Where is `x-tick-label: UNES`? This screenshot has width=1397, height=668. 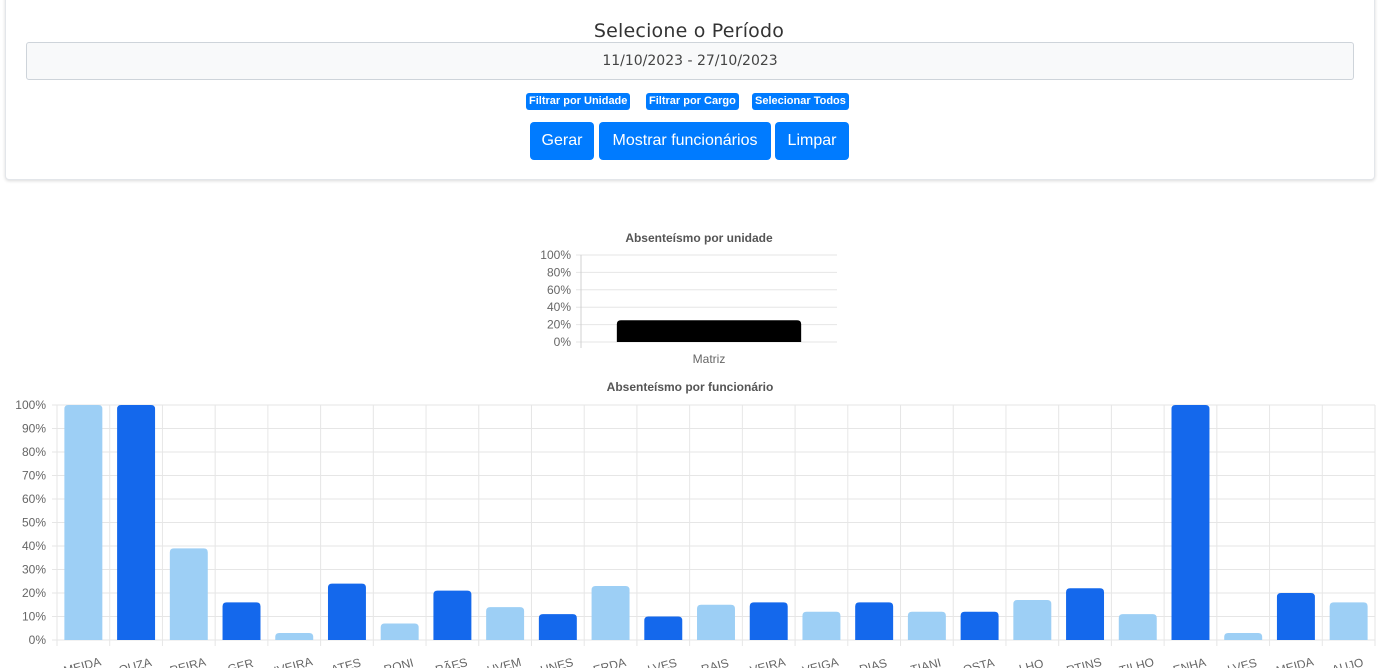
x-tick-label: UNES is located at coordinates (557, 661).